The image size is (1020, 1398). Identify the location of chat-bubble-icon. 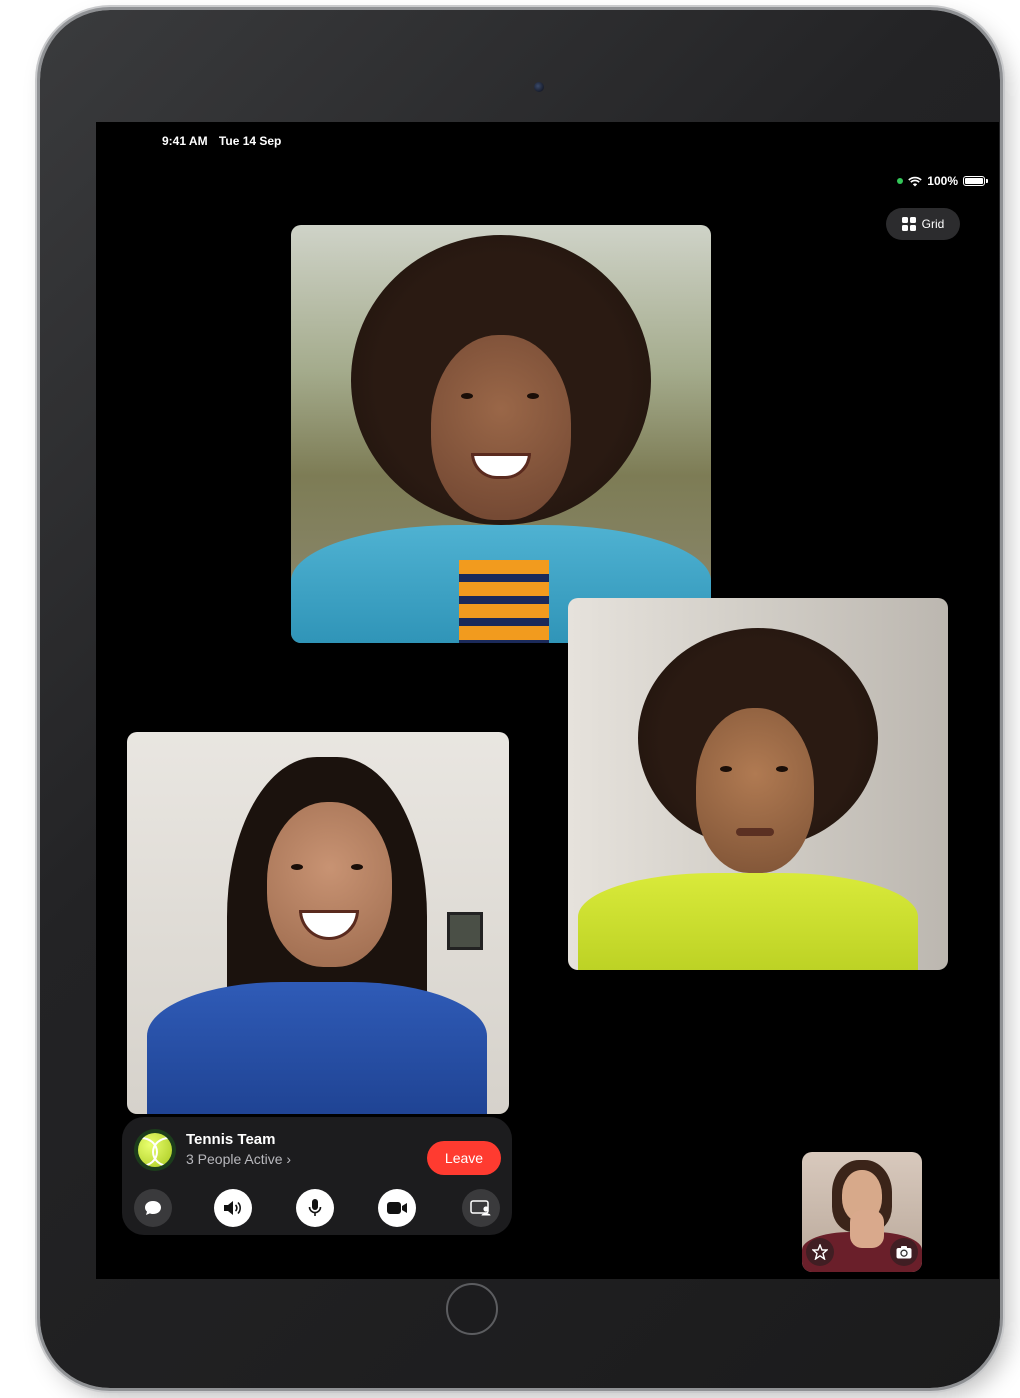
(153, 1208).